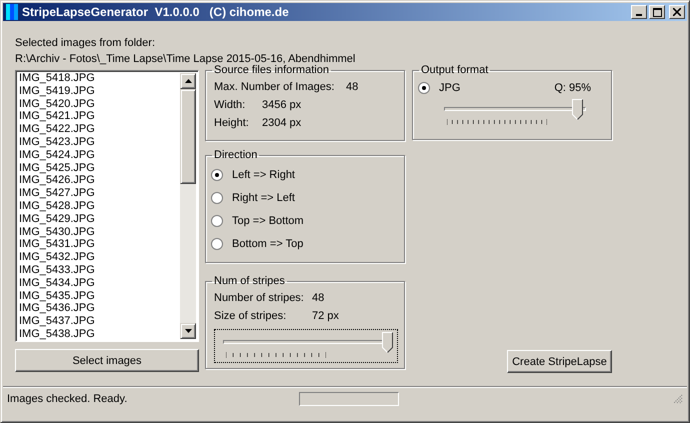  Describe the element at coordinates (306, 346) in the screenshot. I see `stripes-slider` at that location.